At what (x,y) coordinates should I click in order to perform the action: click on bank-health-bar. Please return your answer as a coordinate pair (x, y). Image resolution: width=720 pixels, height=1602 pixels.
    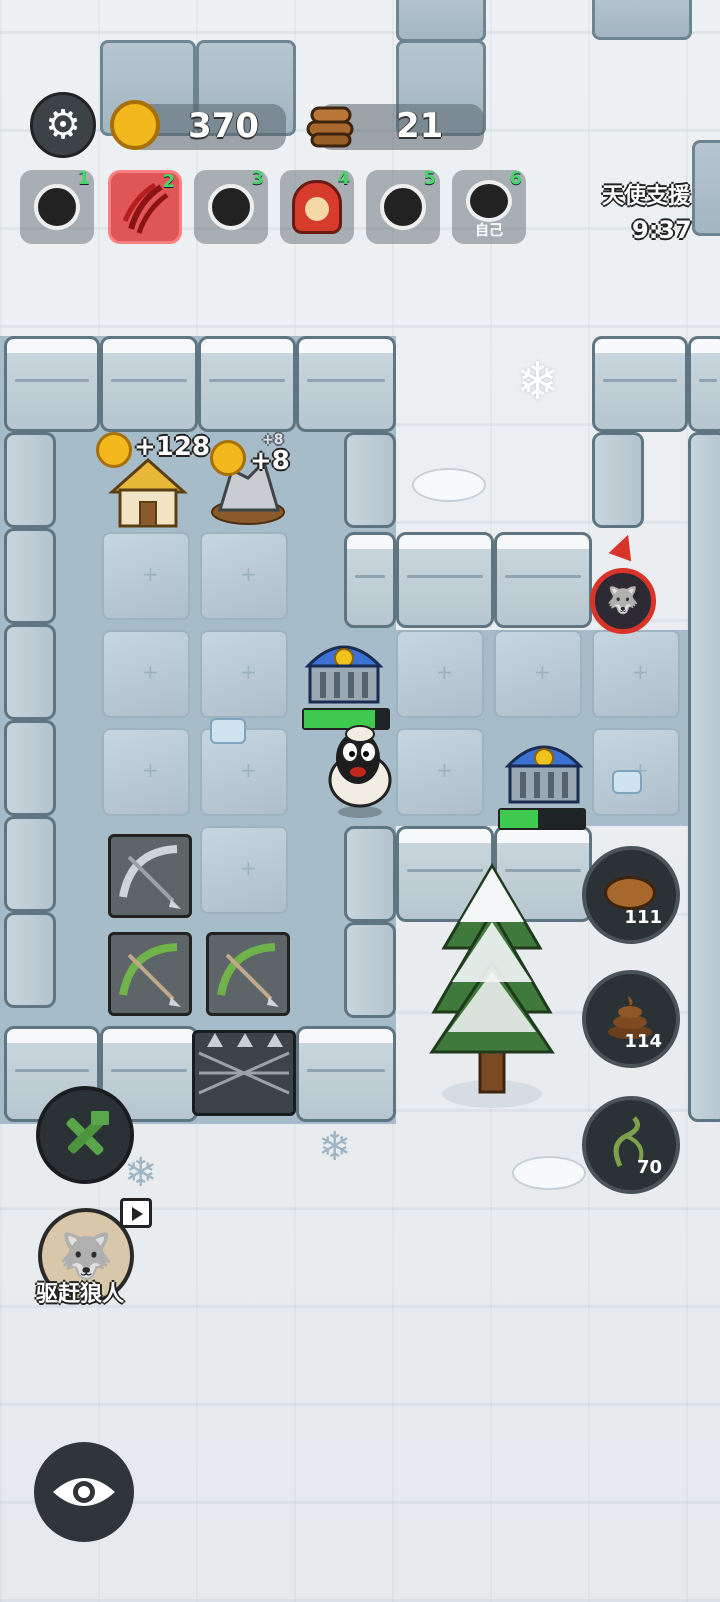
    Looking at the image, I should click on (542, 819).